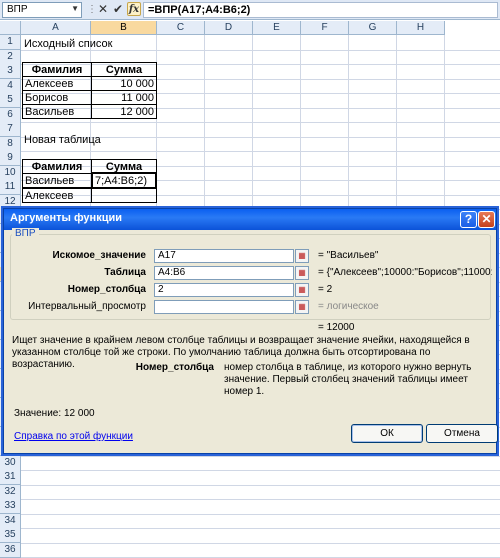 The height and width of the screenshot is (558, 500). Describe the element at coordinates (87, 44) in the screenshot. I see `cell-a1: Исходный список` at that location.